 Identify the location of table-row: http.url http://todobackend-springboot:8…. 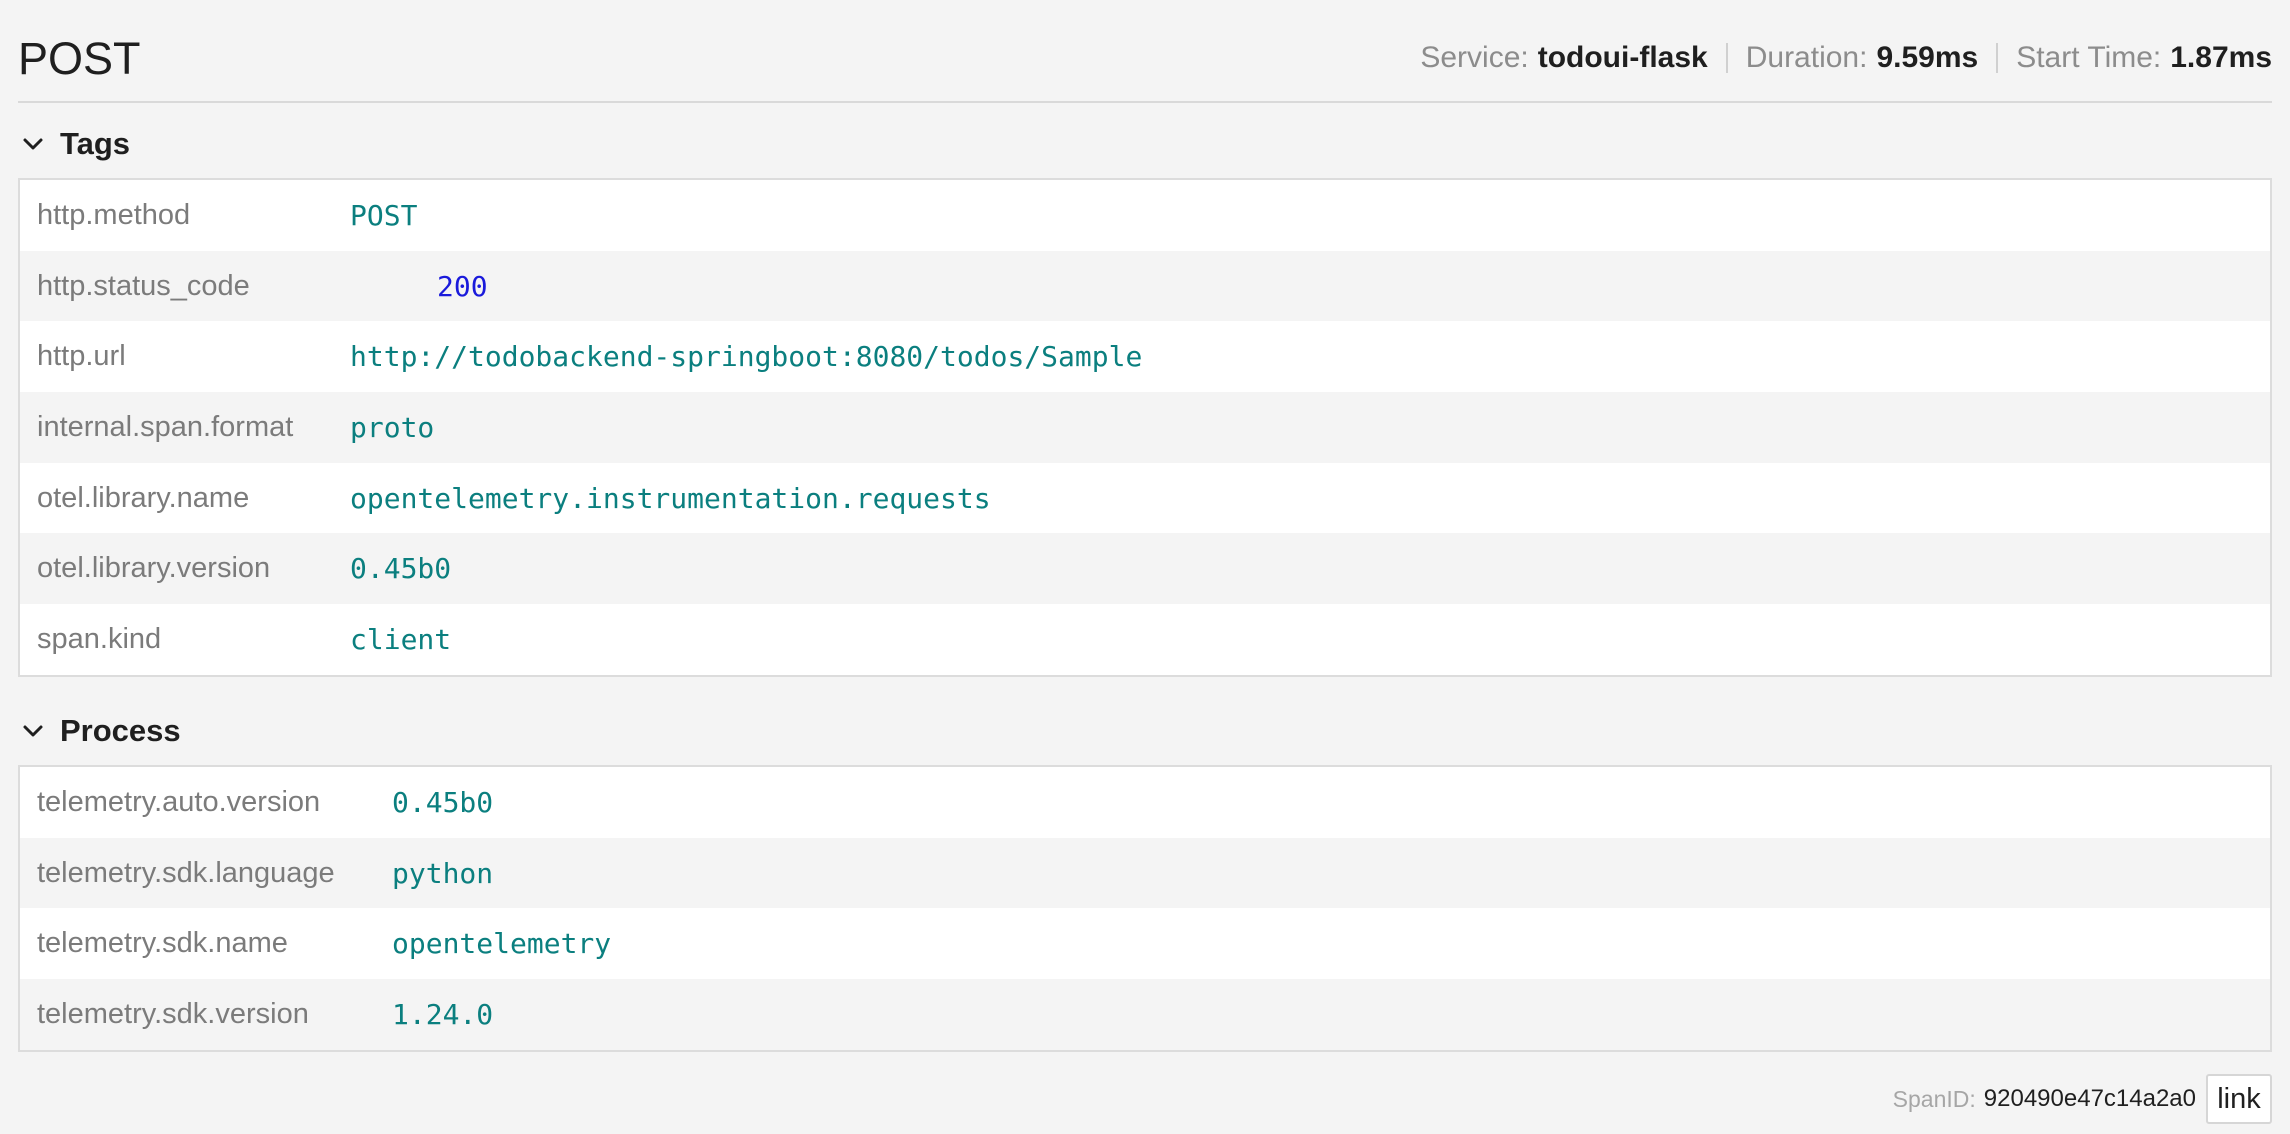
(1145, 357).